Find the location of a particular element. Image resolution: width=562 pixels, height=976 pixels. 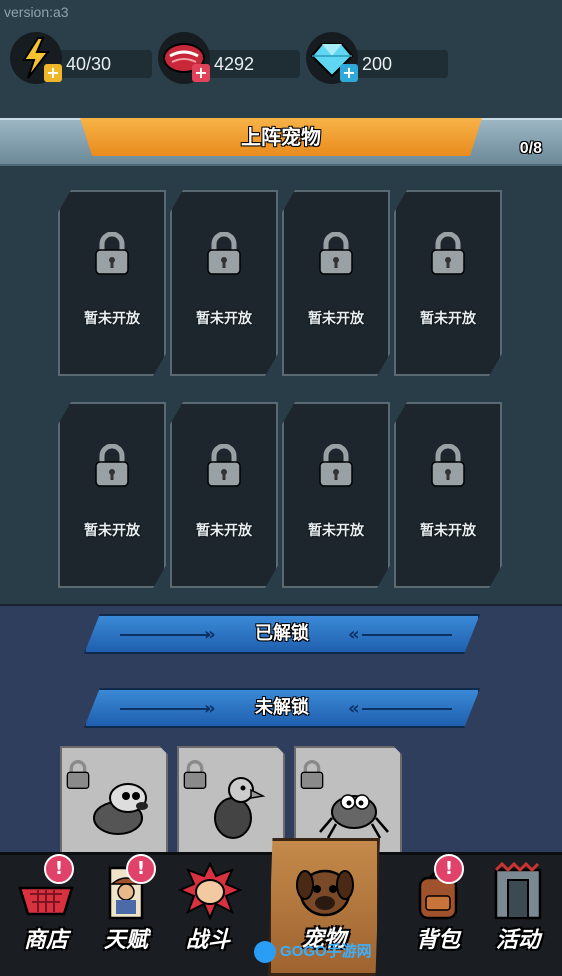

add-energy-icon: + is located at coordinates (53, 73).